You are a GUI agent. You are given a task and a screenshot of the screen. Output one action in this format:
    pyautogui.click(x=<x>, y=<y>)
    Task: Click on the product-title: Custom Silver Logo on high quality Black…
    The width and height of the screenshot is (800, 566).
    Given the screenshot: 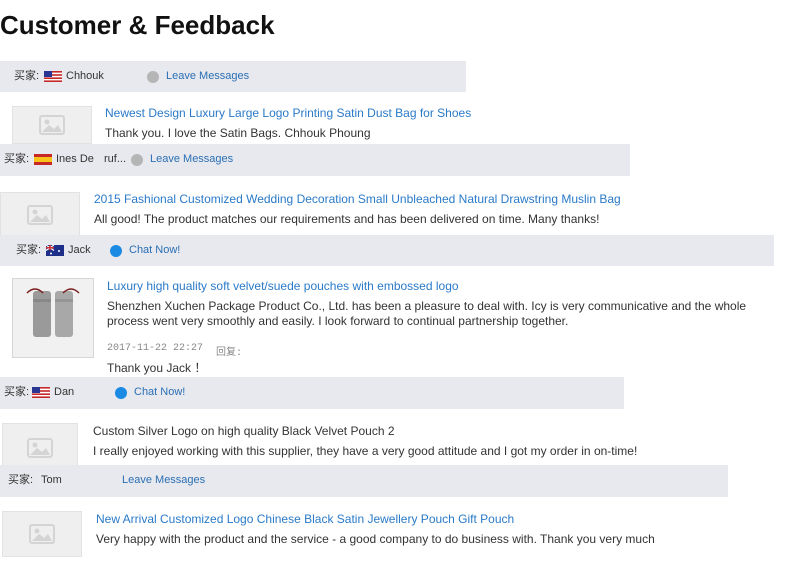 What is the action you would take?
    pyautogui.click(x=244, y=431)
    